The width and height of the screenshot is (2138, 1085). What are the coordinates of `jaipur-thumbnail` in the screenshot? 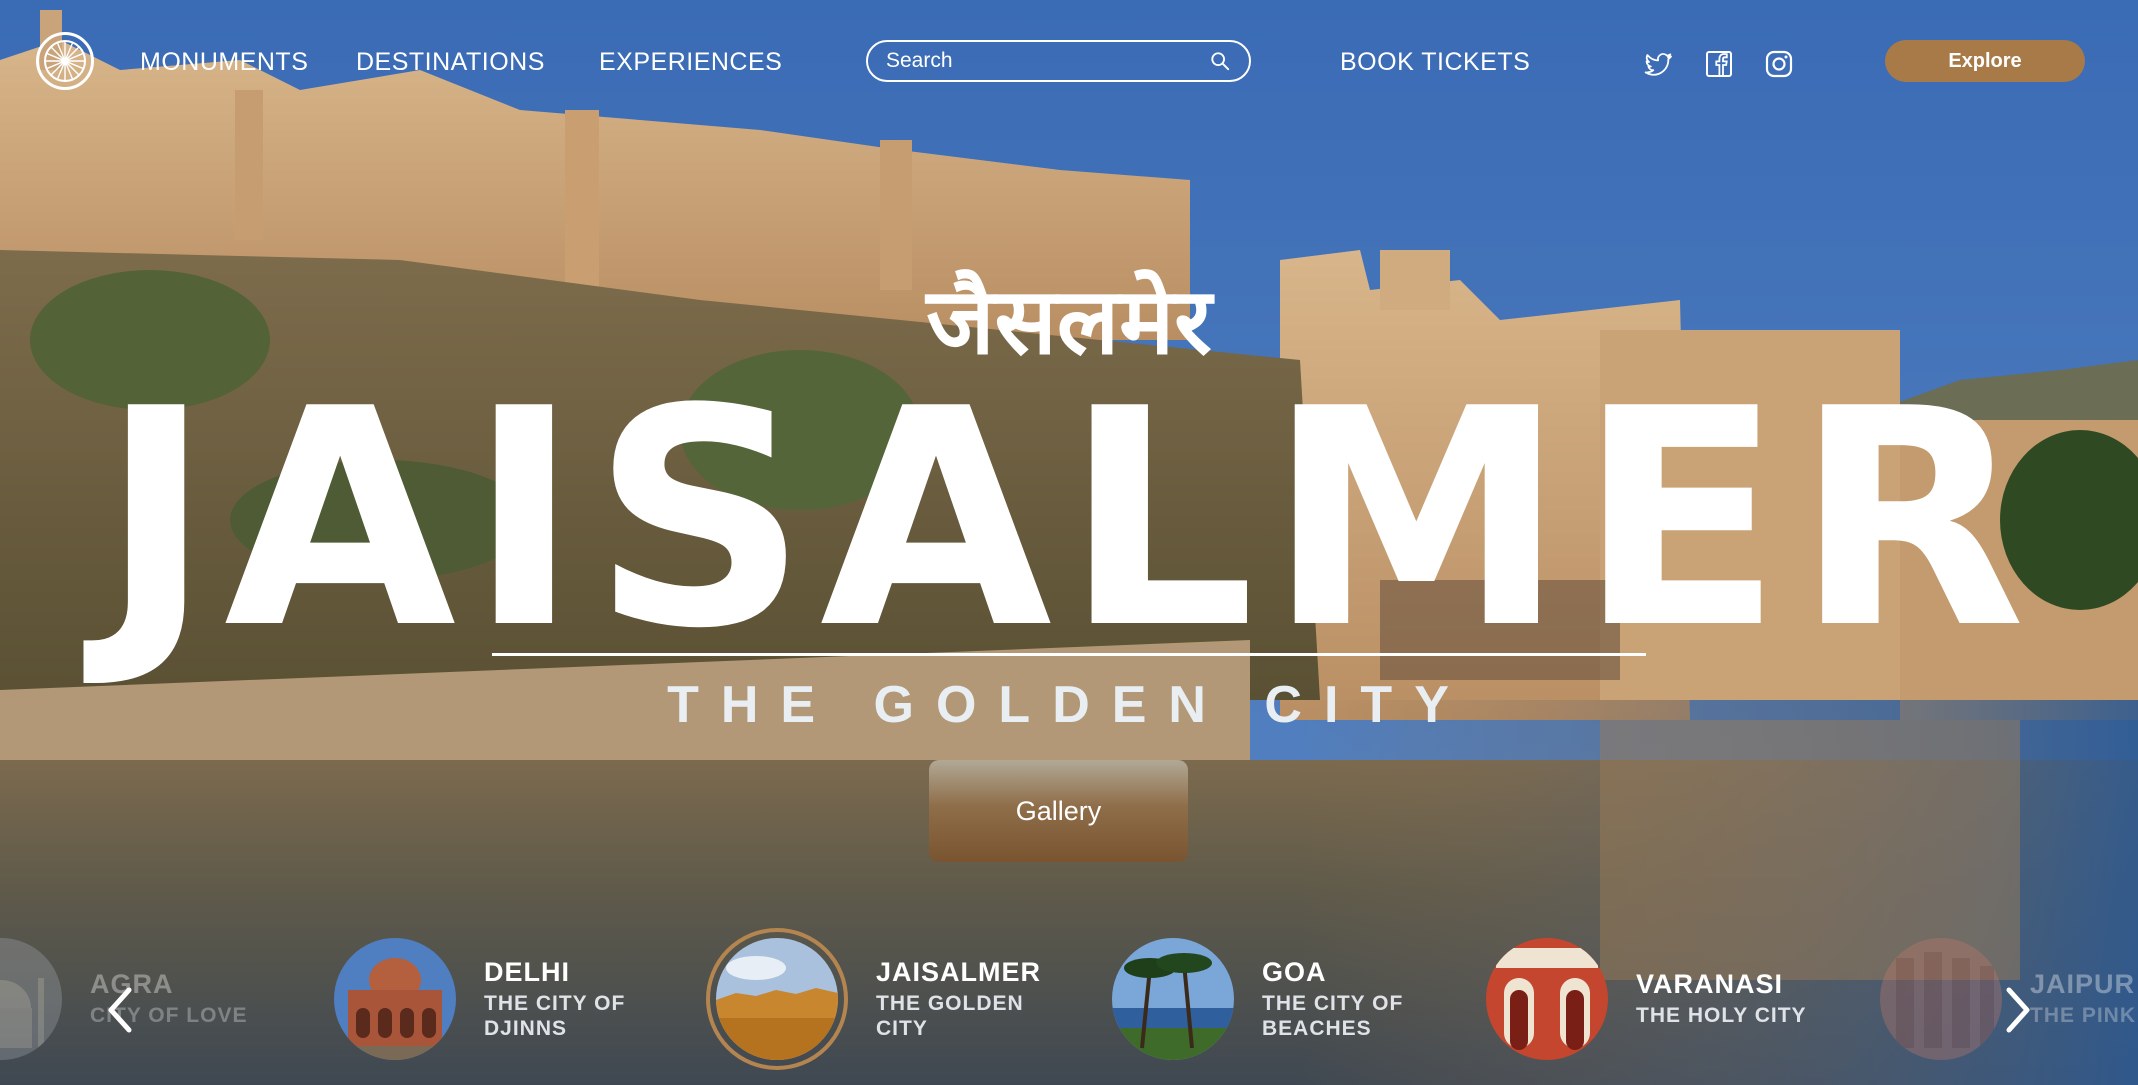 It's located at (1941, 999).